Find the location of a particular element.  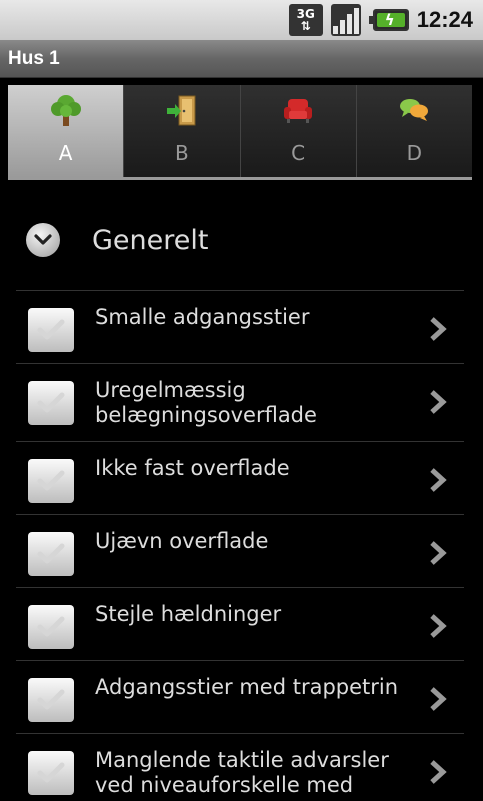

list-item: Uregelmæssig belægningsoverflade is located at coordinates (240, 402).